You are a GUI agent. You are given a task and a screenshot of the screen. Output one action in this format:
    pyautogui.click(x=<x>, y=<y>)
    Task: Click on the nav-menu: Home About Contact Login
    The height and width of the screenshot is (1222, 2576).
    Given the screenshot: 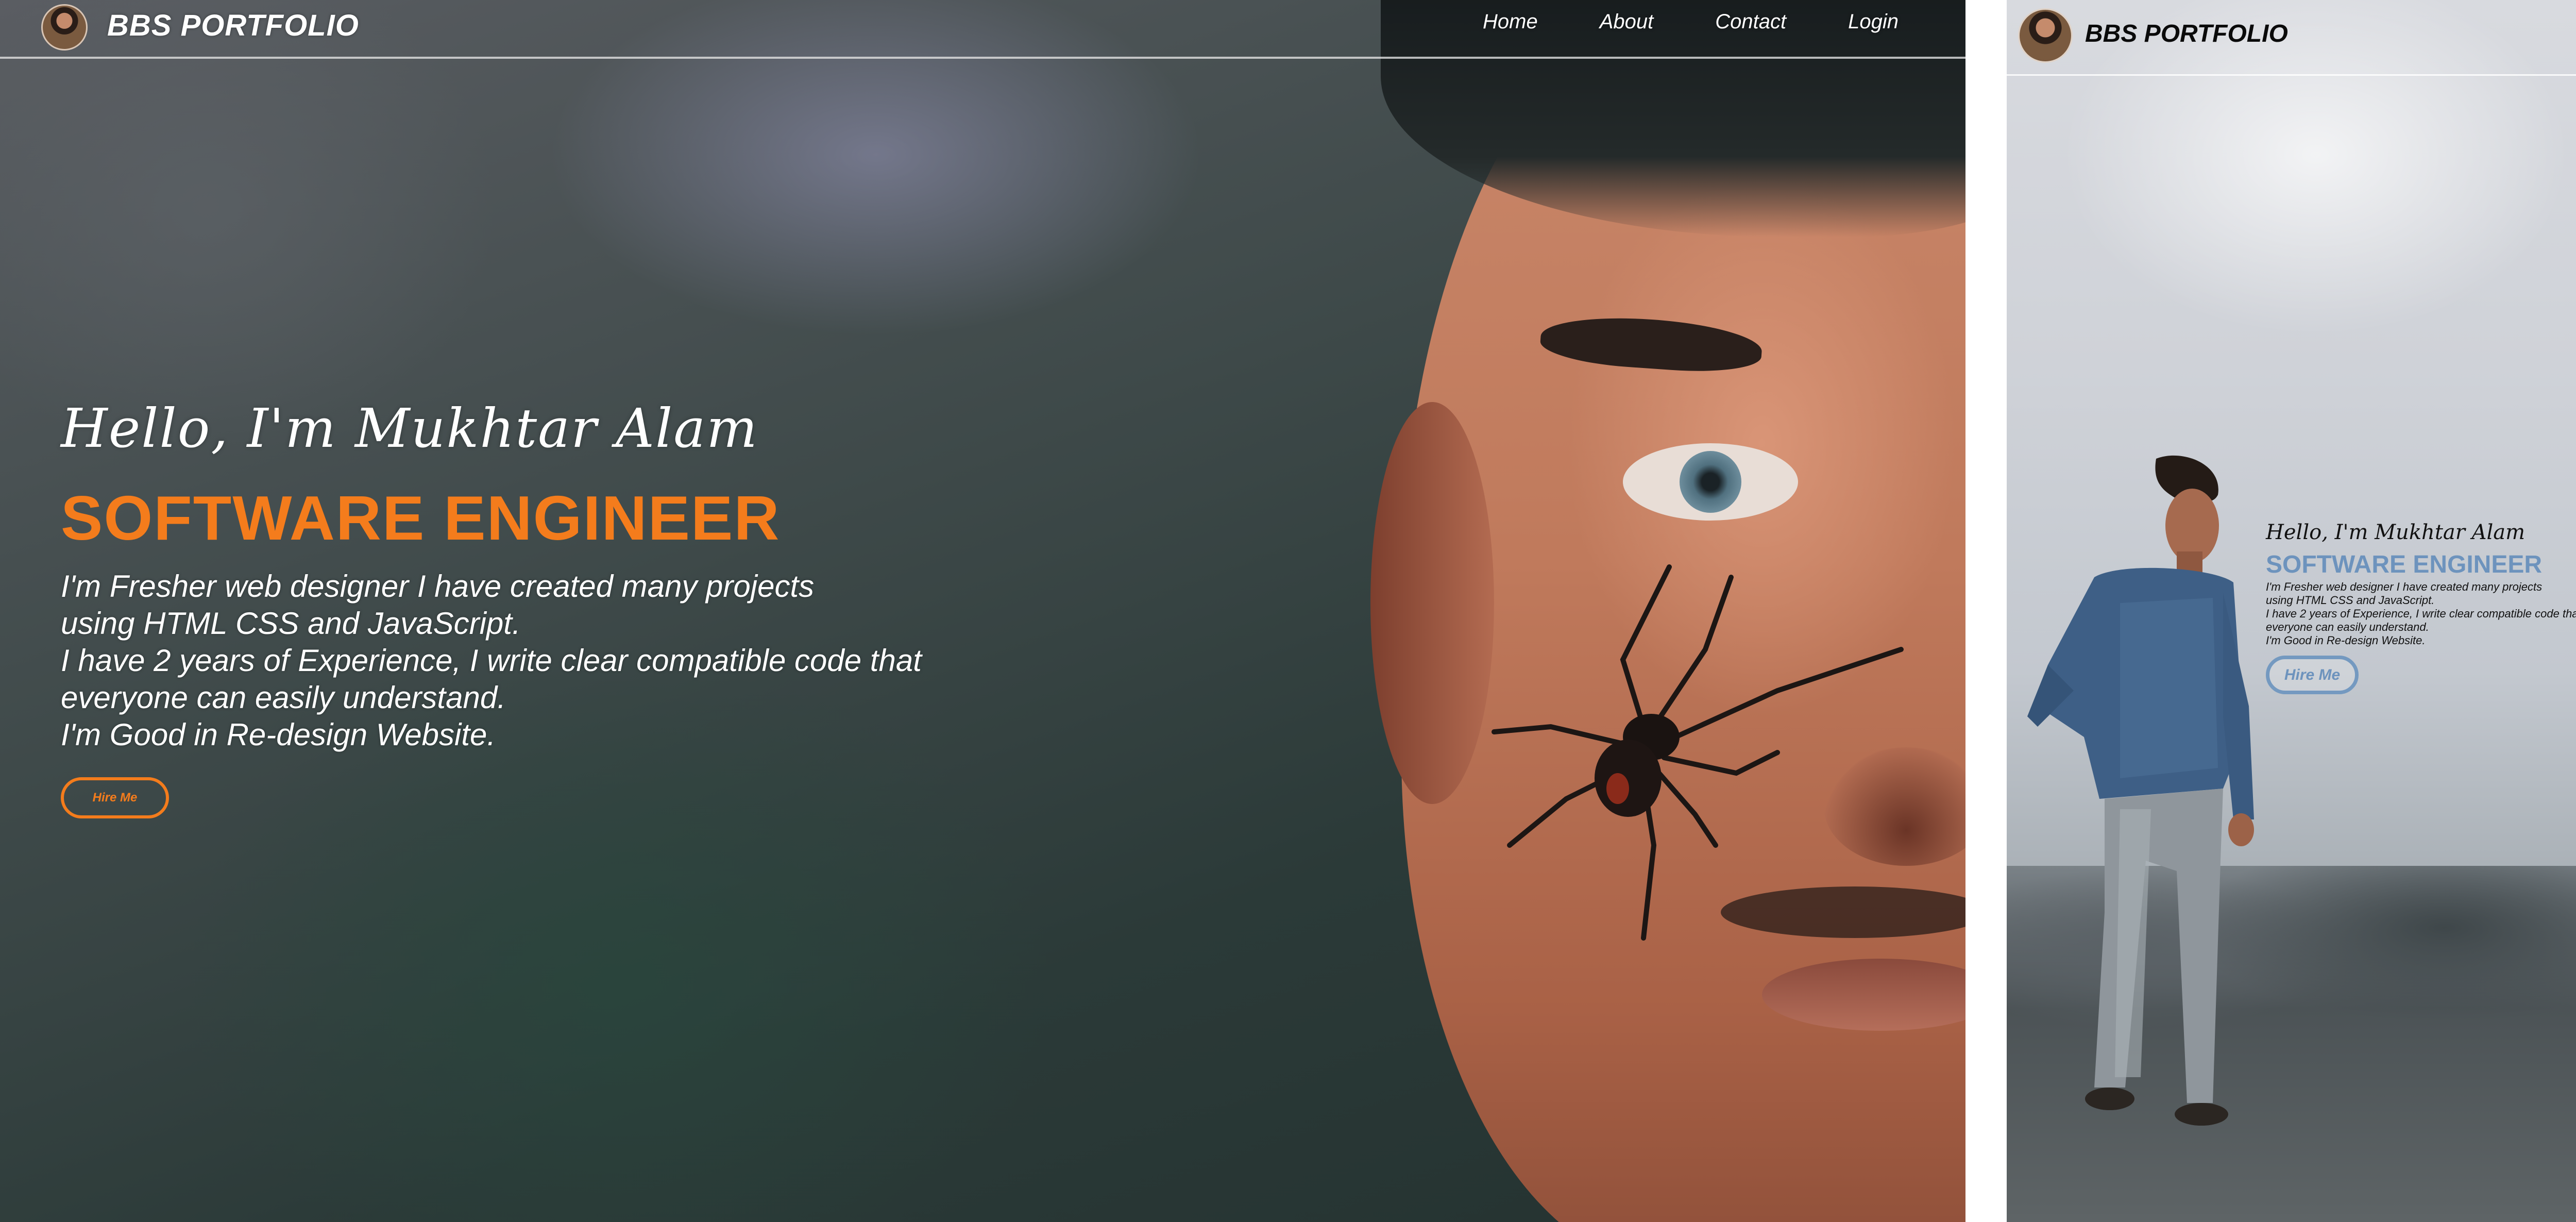 What is the action you would take?
    pyautogui.click(x=1691, y=22)
    